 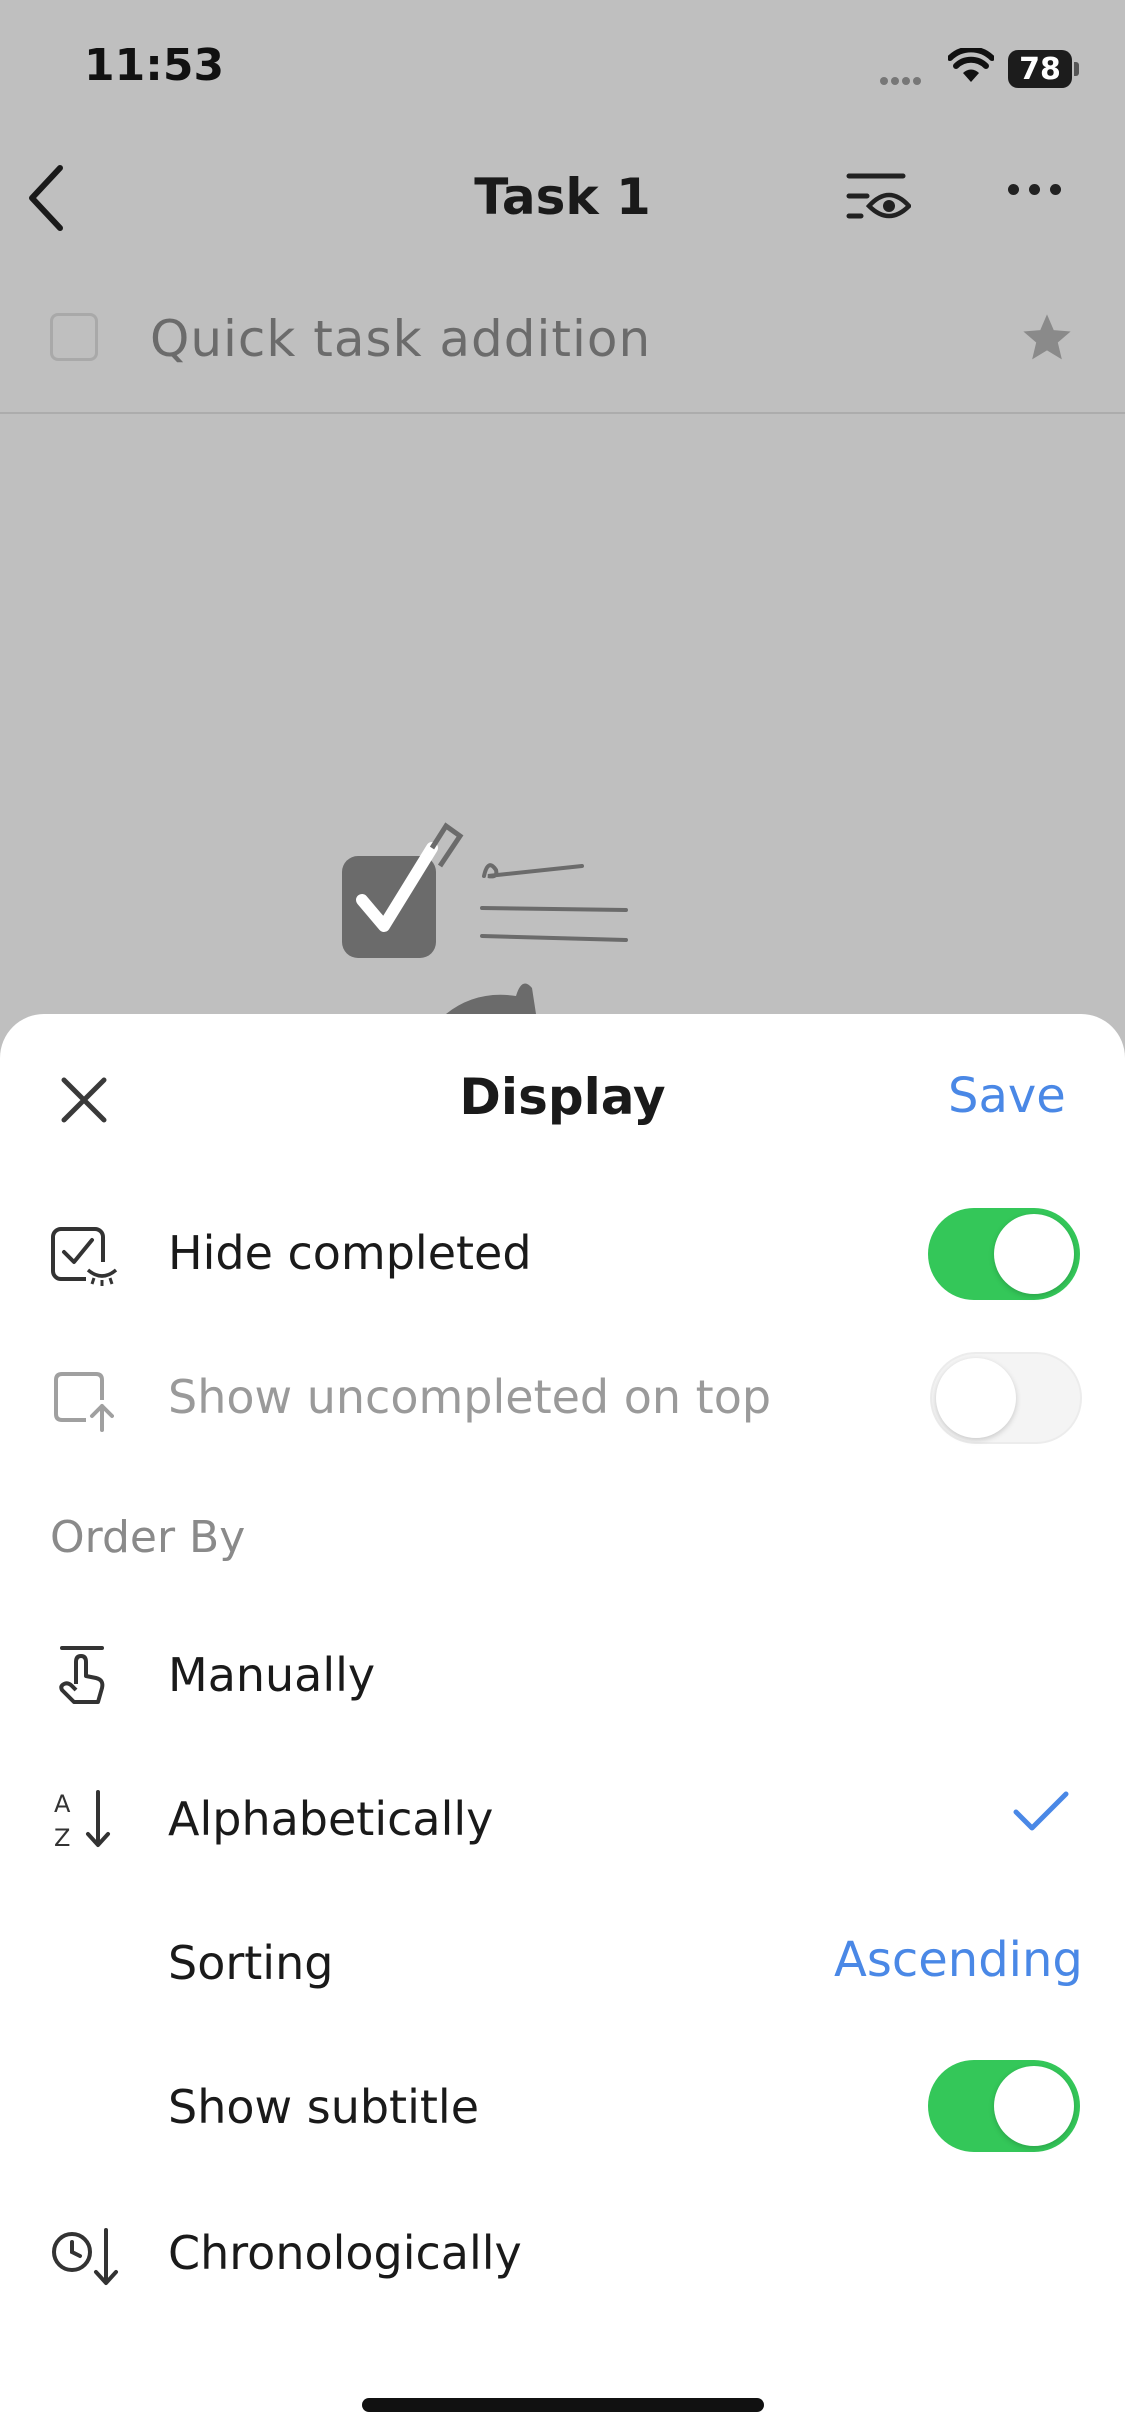 I want to click on save-button: Save, so click(x=1007, y=1096).